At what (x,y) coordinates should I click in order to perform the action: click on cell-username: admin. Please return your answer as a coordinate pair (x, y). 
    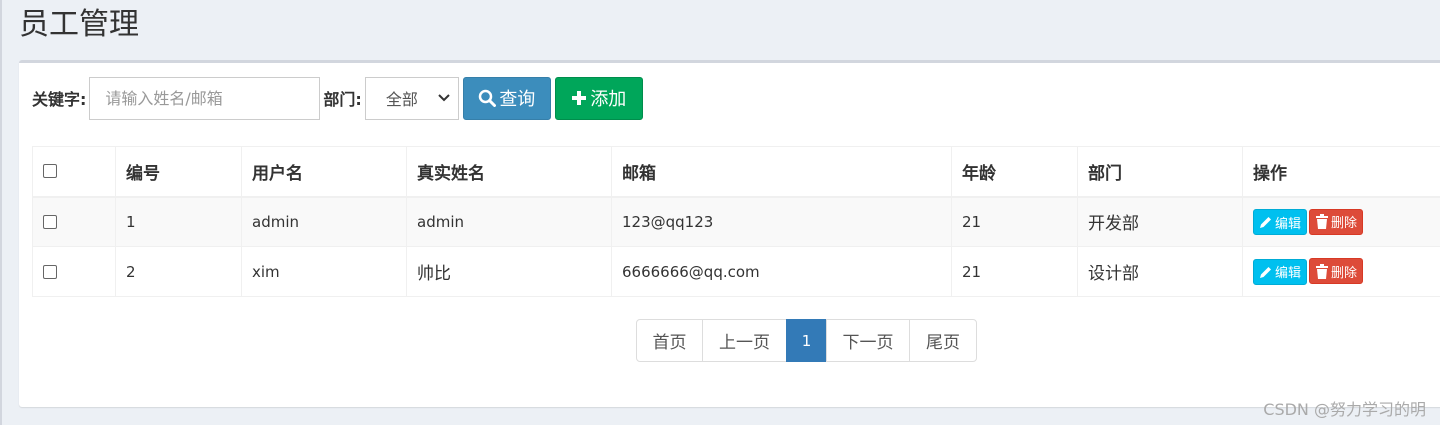
    Looking at the image, I should click on (324, 221).